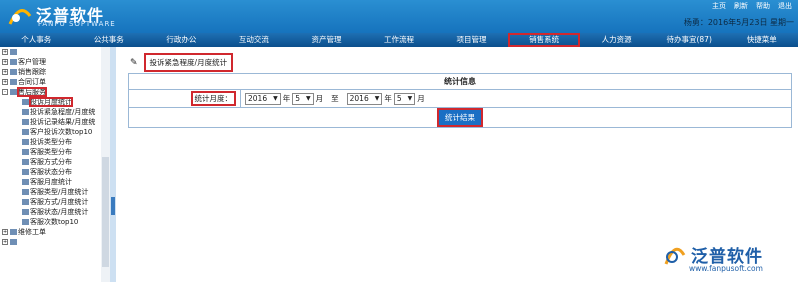 This screenshot has width=798, height=282. What do you see at coordinates (50, 72) in the screenshot?
I see `tree-folder: + 销售跟踪` at bounding box center [50, 72].